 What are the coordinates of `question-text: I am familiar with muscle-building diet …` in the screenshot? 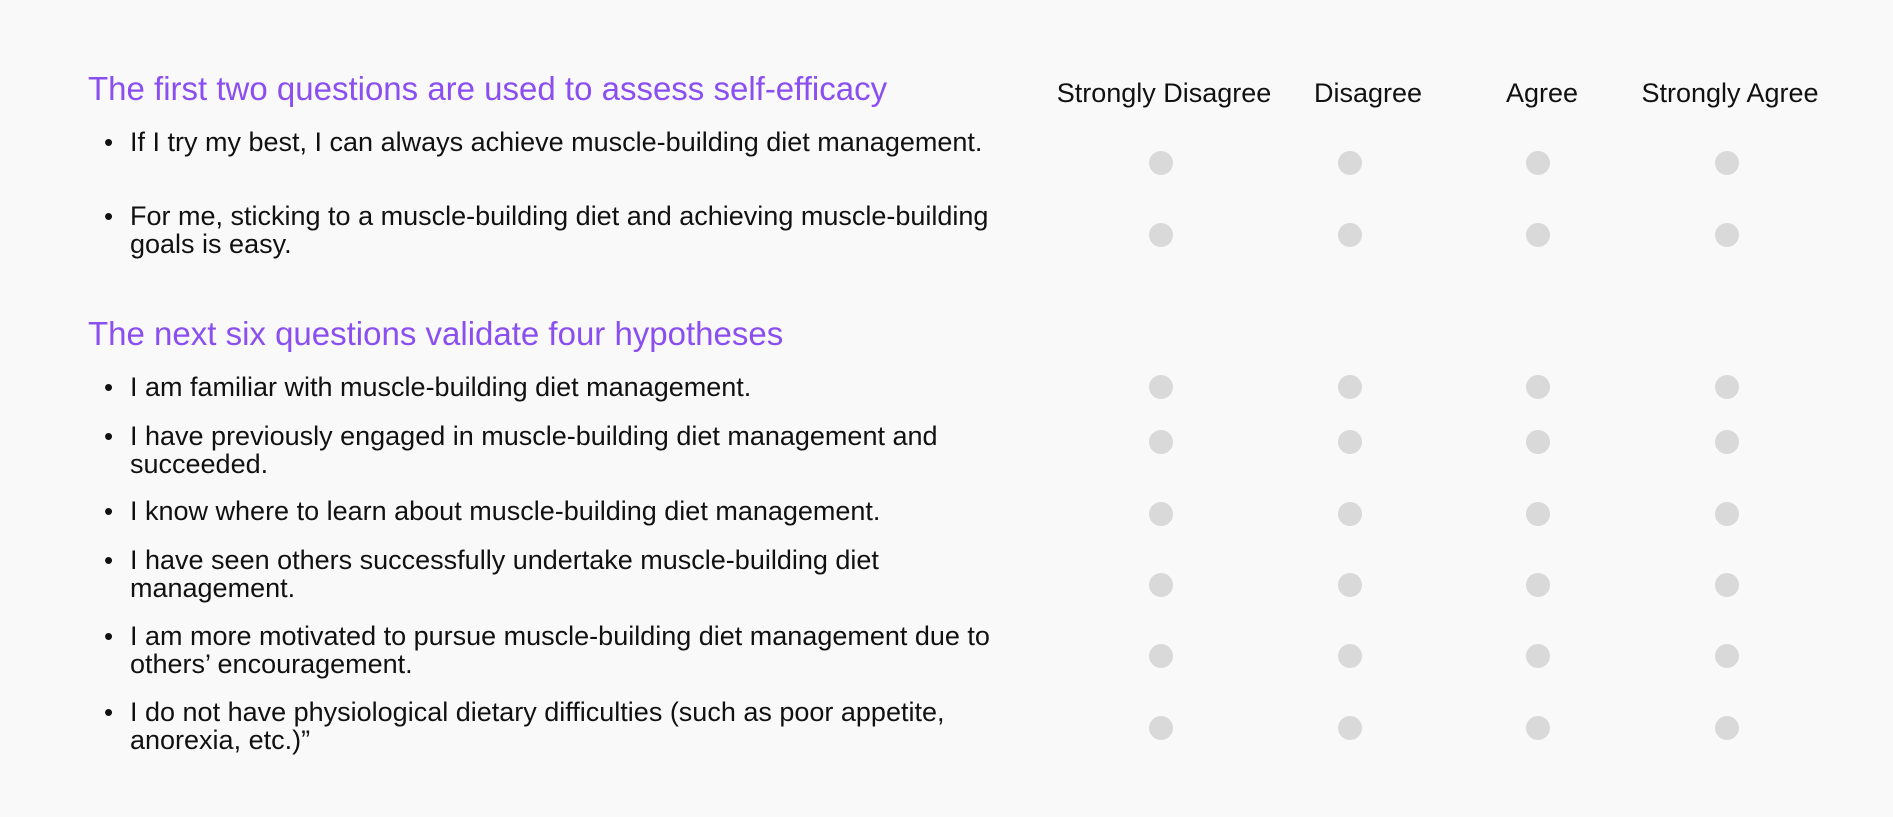 It's located at (441, 387).